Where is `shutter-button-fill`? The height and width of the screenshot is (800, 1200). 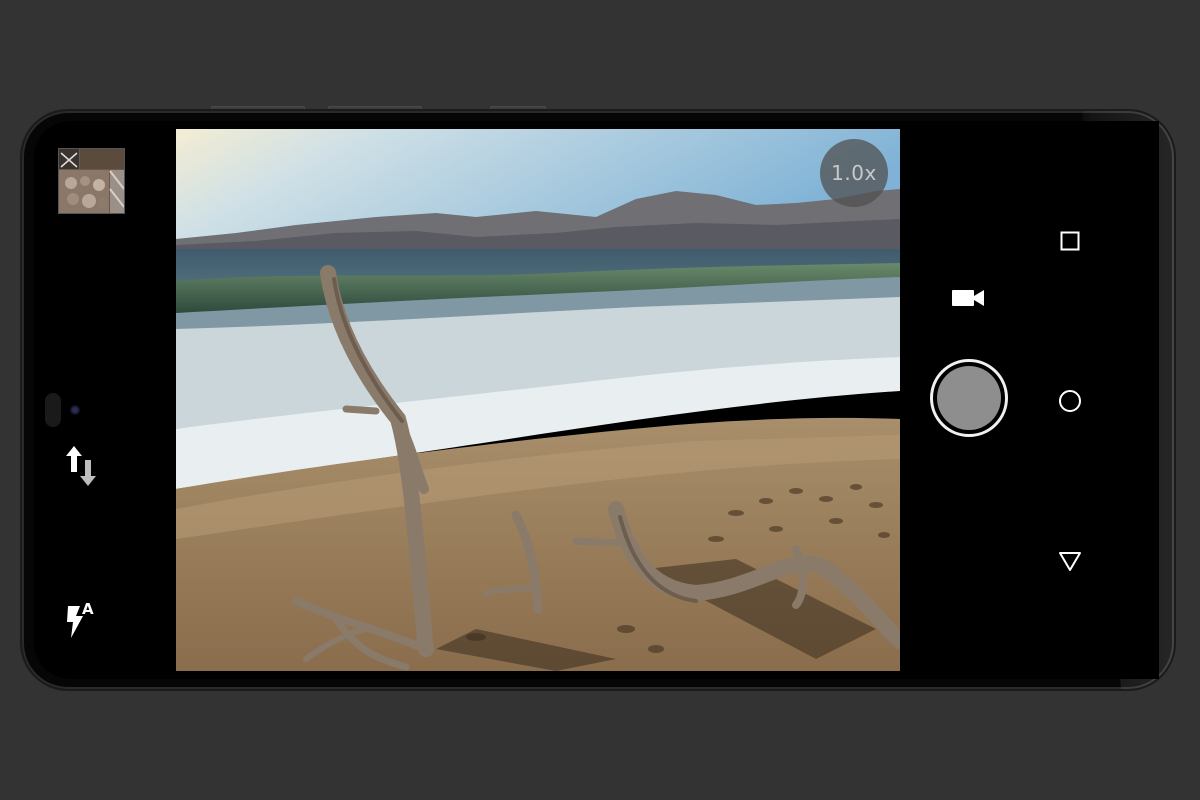 shutter-button-fill is located at coordinates (969, 398).